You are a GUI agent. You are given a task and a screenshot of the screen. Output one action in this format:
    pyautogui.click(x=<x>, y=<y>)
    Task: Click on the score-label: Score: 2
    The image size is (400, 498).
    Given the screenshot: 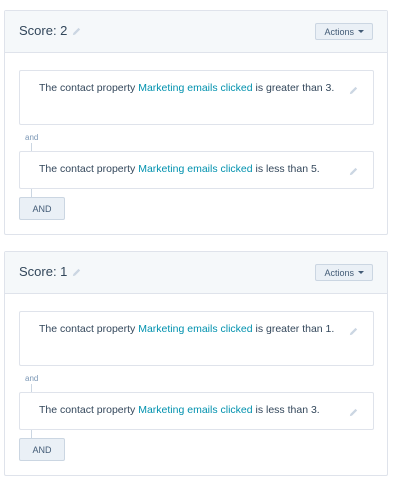 What is the action you would take?
    pyautogui.click(x=43, y=30)
    